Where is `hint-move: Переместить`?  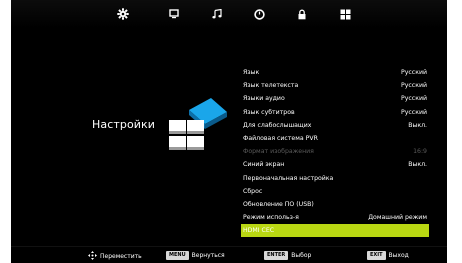
hint-move: Переместить is located at coordinates (115, 256).